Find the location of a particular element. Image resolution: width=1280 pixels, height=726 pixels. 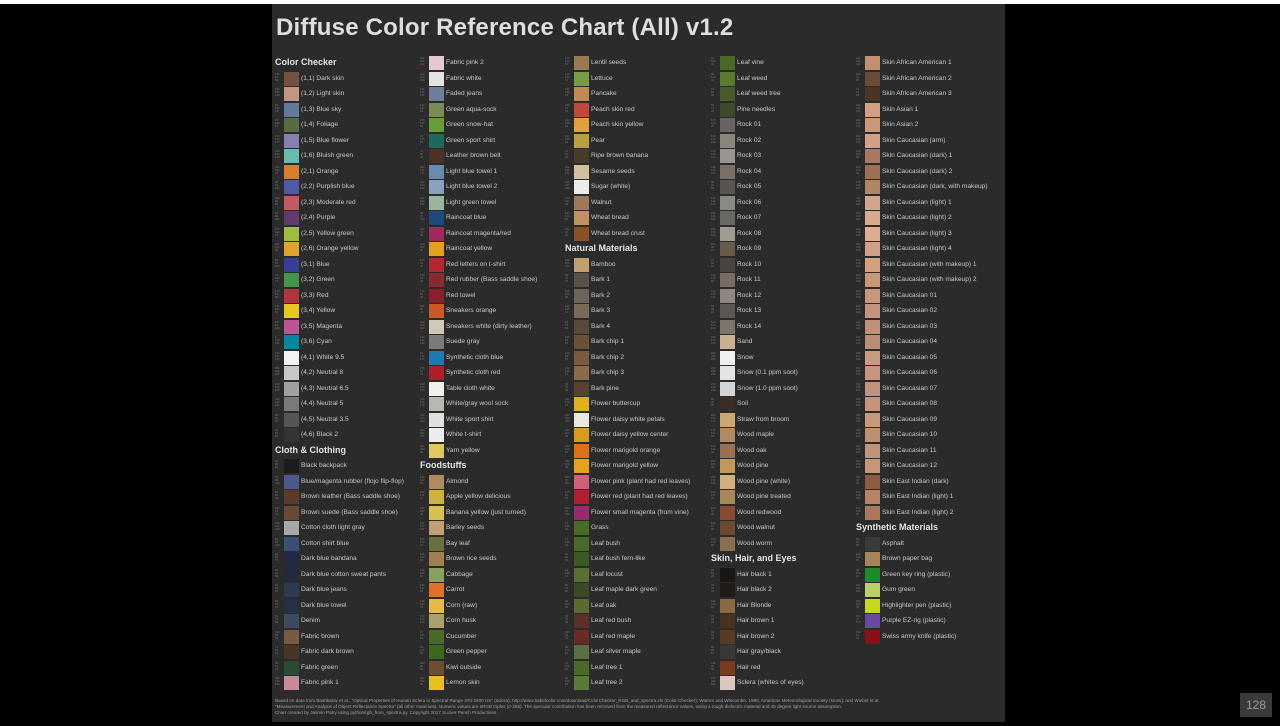

rgb-readout: 30 74 128 is located at coordinates (422, 216).